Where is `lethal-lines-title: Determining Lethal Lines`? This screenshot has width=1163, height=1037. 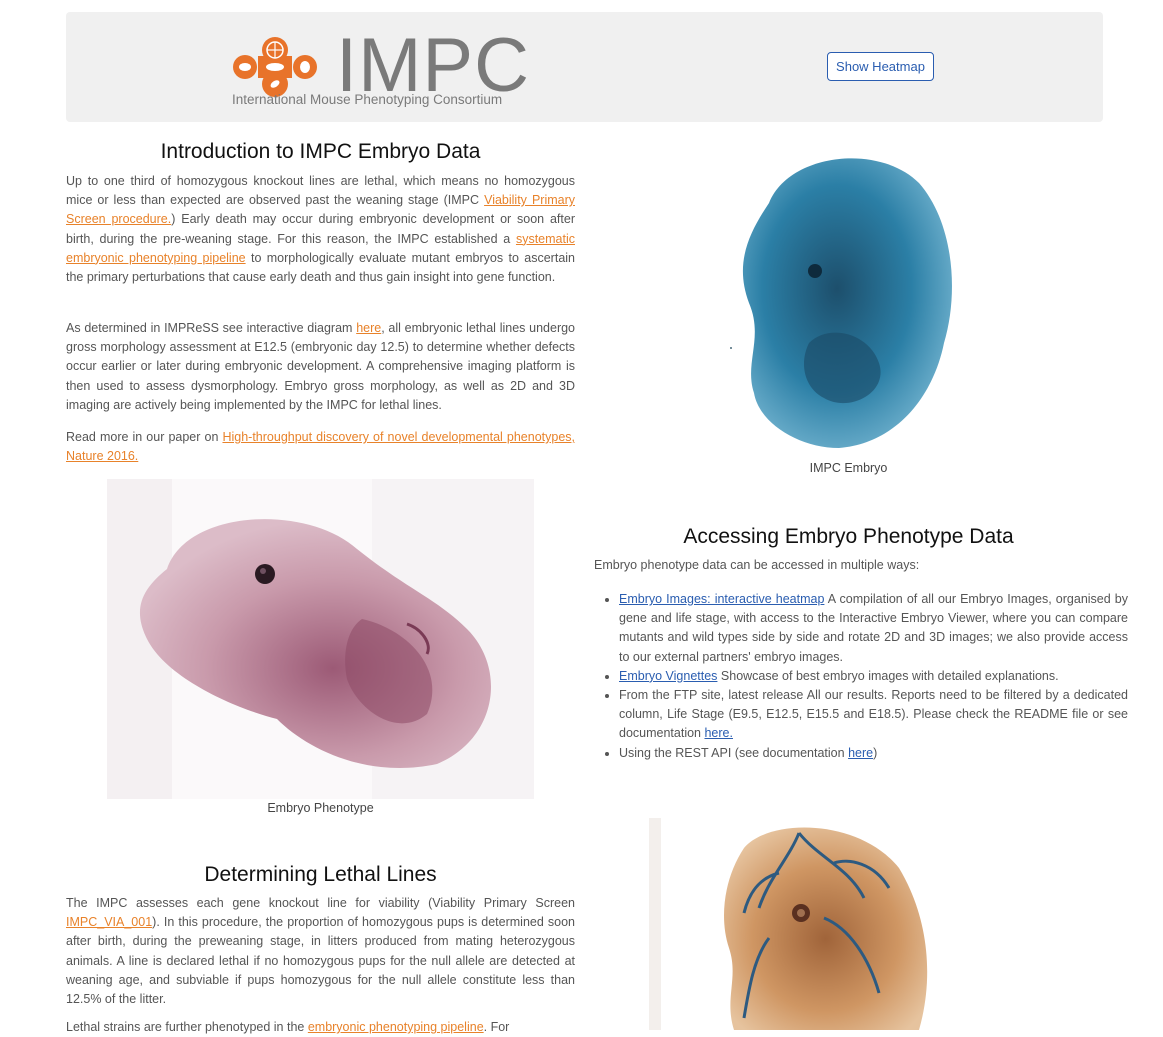 lethal-lines-title: Determining Lethal Lines is located at coordinates (320, 874).